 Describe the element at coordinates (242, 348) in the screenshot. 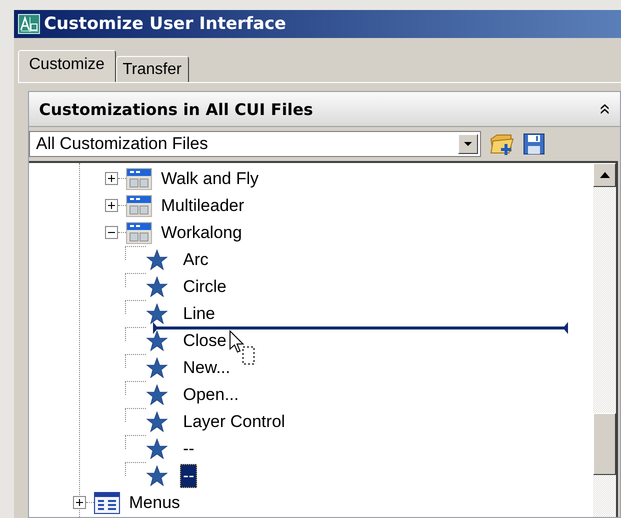

I see `drag-cursor-icon` at that location.